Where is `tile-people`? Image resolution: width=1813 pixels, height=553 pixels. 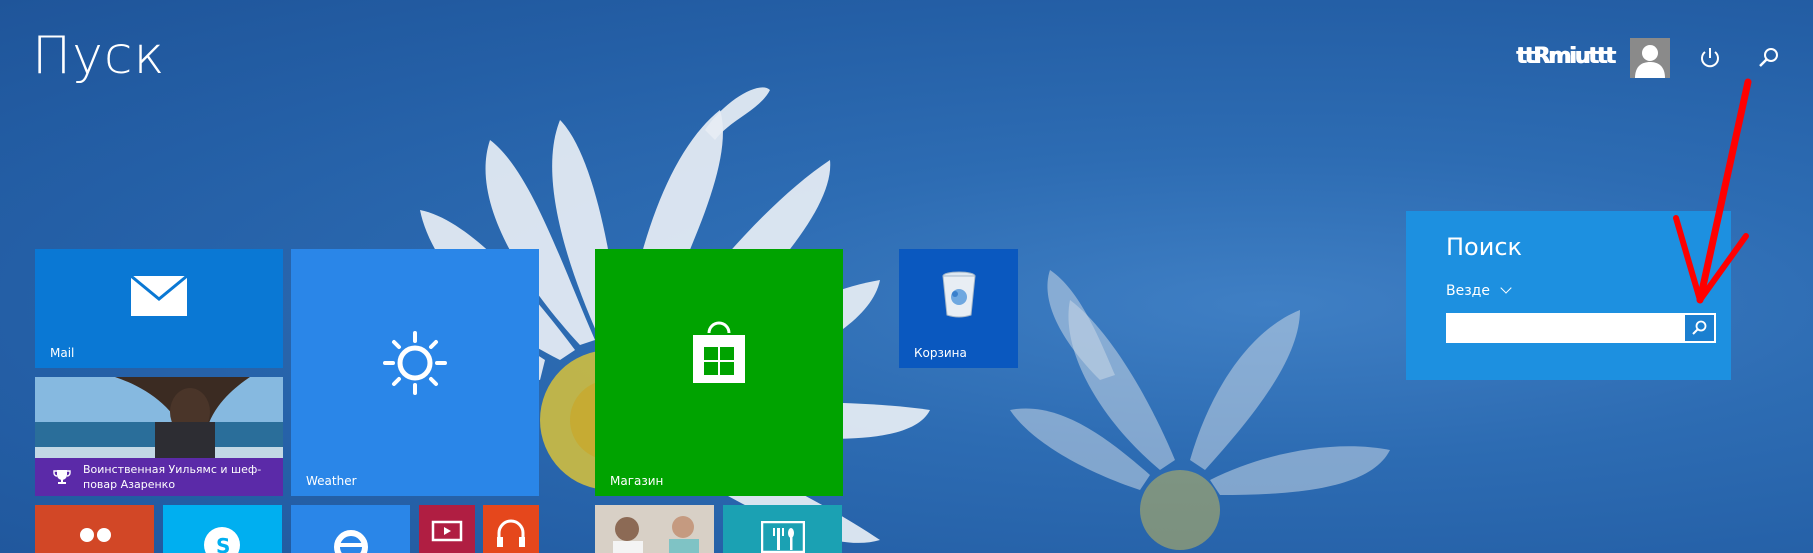
tile-people is located at coordinates (94, 529).